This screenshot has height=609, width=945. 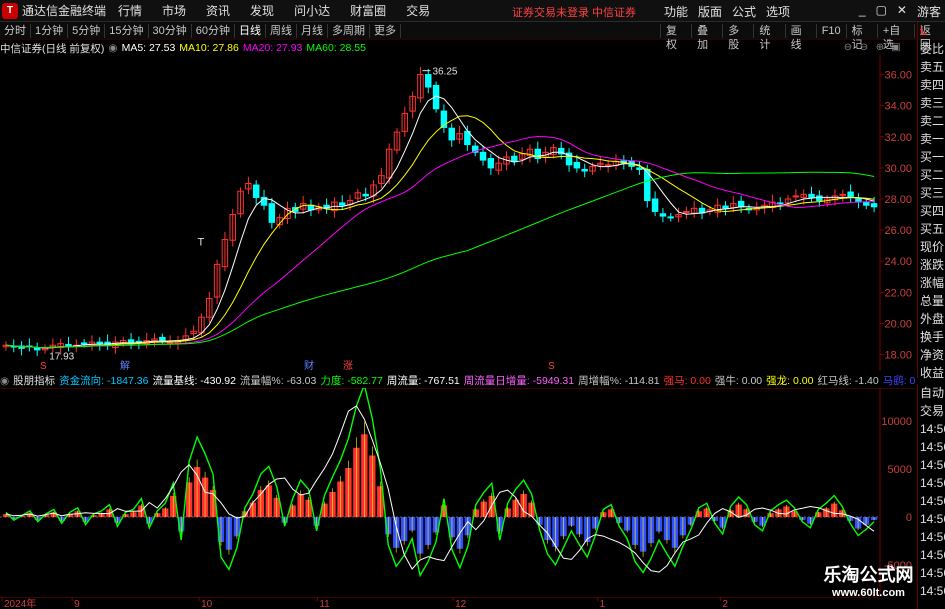 What do you see at coordinates (931, 355) in the screenshot?
I see `sidebar-item-18: 净资` at bounding box center [931, 355].